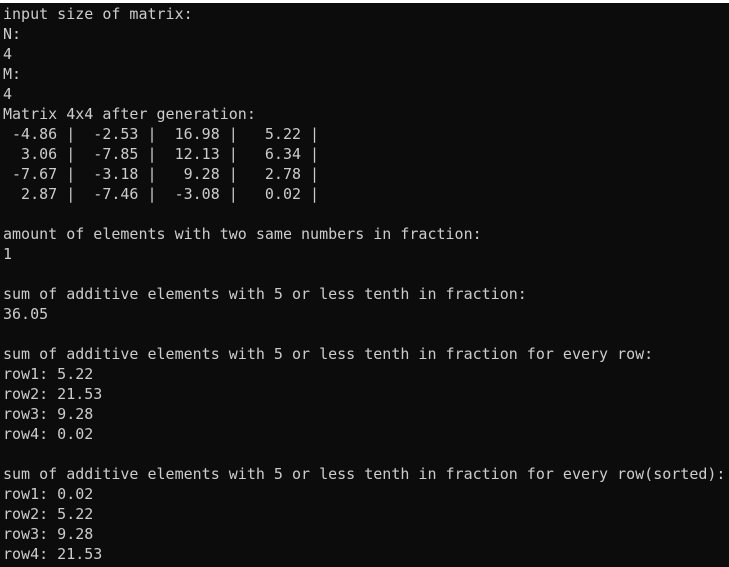  Describe the element at coordinates (161, 194) in the screenshot. I see `matrix-row: 2.87 | -7.46 | -3.08 | 0.02 |` at that location.